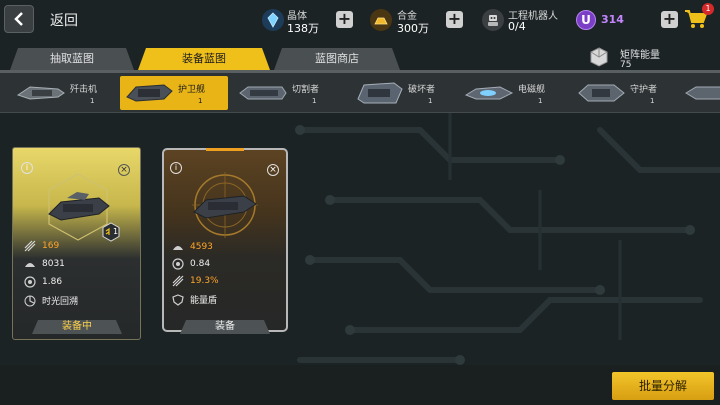  Describe the element at coordinates (174, 93) in the screenshot. I see `ship-item-escort: 护卫舰 1` at that location.